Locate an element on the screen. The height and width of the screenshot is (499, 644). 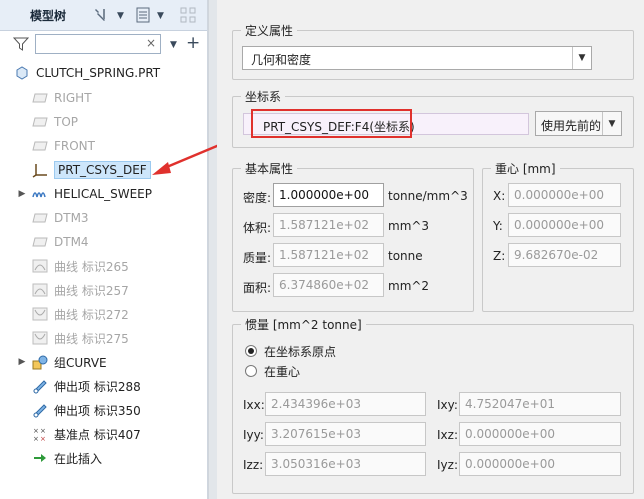
tree-item-curve-275: 曲线 标识275 is located at coordinates (103, 338).